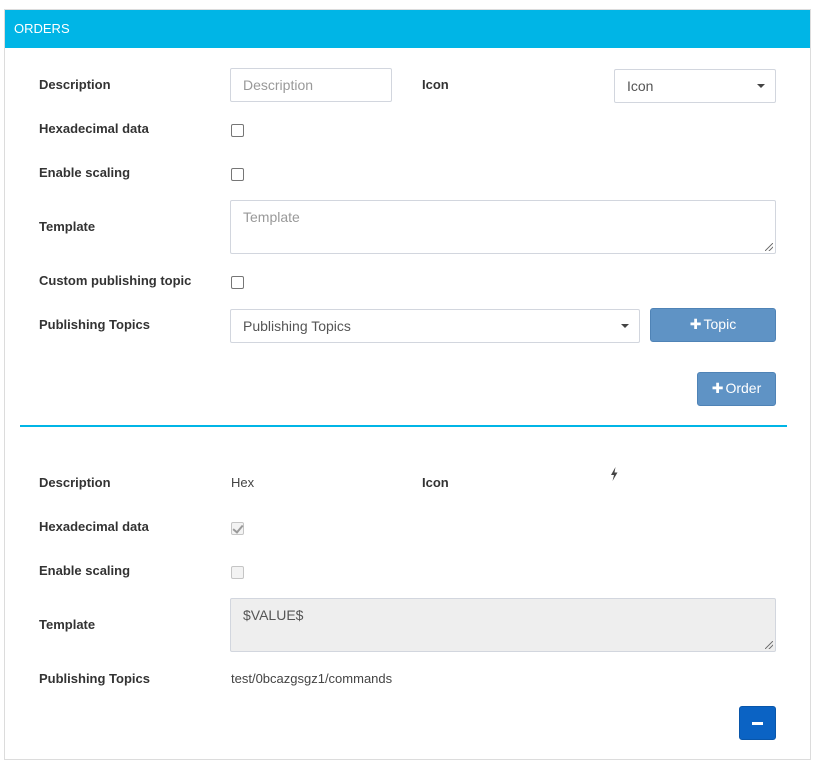 Image resolution: width=815 pixels, height=766 pixels. Describe the element at coordinates (85, 172) in the screenshot. I see `scaling-label: Enable scaling` at that location.